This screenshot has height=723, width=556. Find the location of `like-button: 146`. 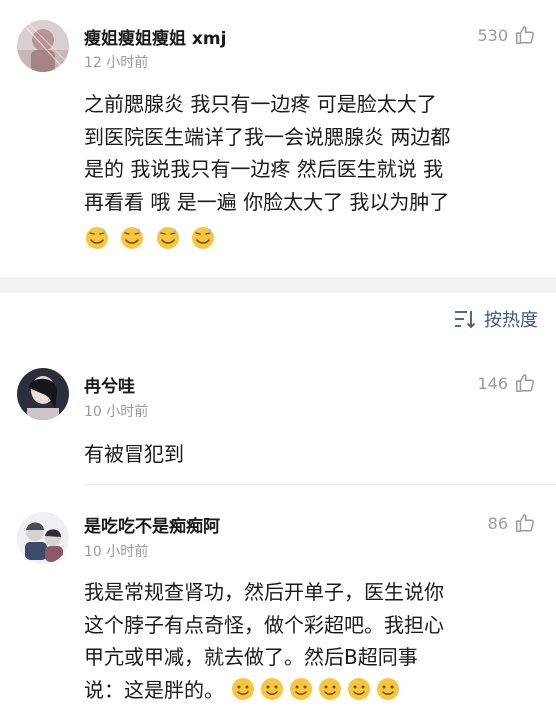

like-button: 146 is located at coordinates (506, 383).